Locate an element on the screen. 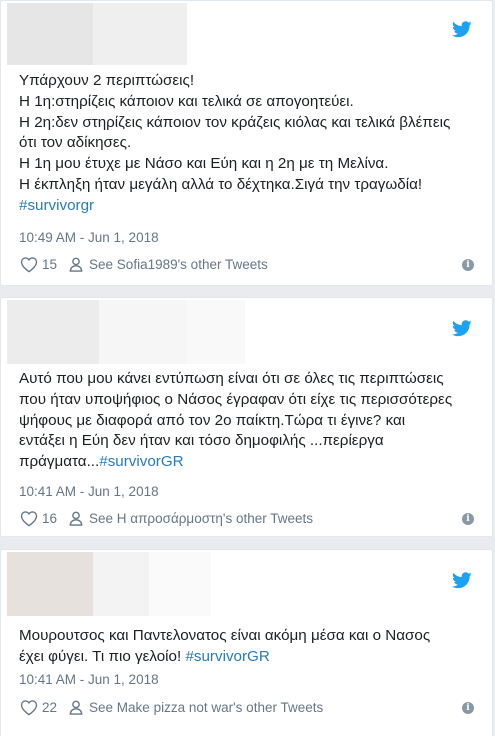 The width and height of the screenshot is (495, 736). other-tweets-link: See Make pizza not war's other Tweets is located at coordinates (196, 707).